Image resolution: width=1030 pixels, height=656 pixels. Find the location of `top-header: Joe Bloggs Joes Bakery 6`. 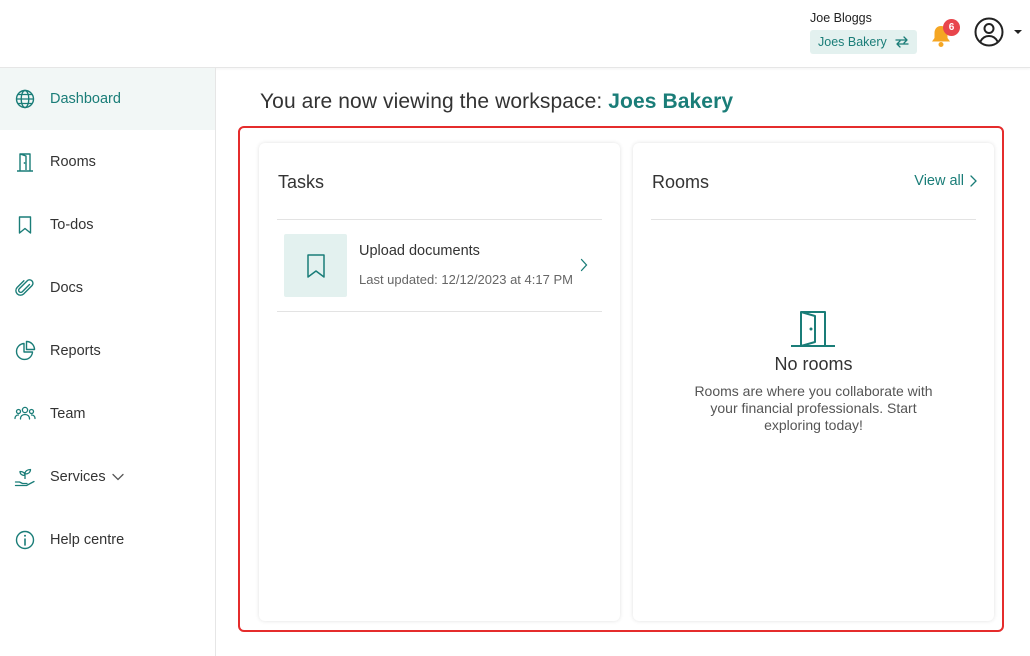

top-header: Joe Bloggs Joes Bakery 6 is located at coordinates (515, 34).